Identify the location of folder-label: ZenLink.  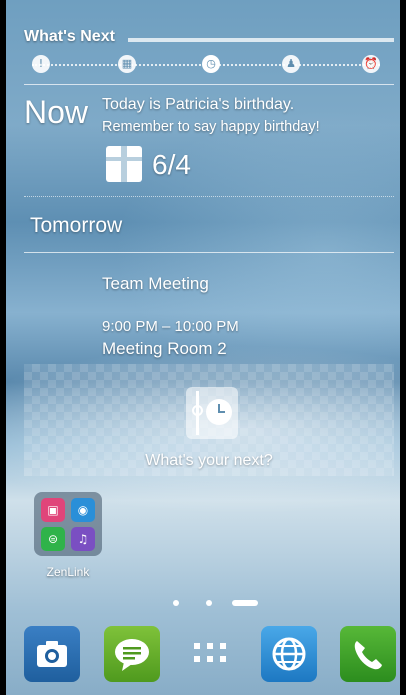
(68, 572).